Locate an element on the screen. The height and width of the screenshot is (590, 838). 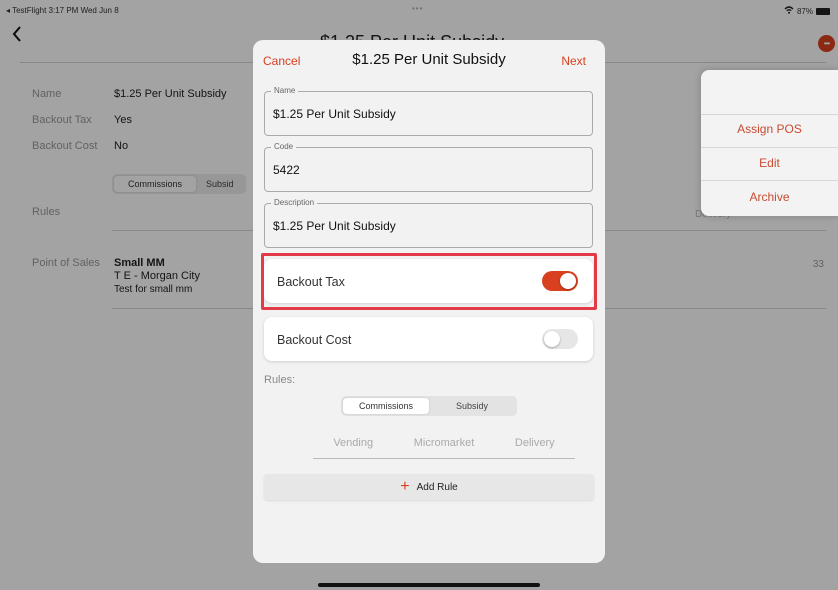
modal-title: $1.25 Per Unit Subsidy is located at coordinates (429, 59).